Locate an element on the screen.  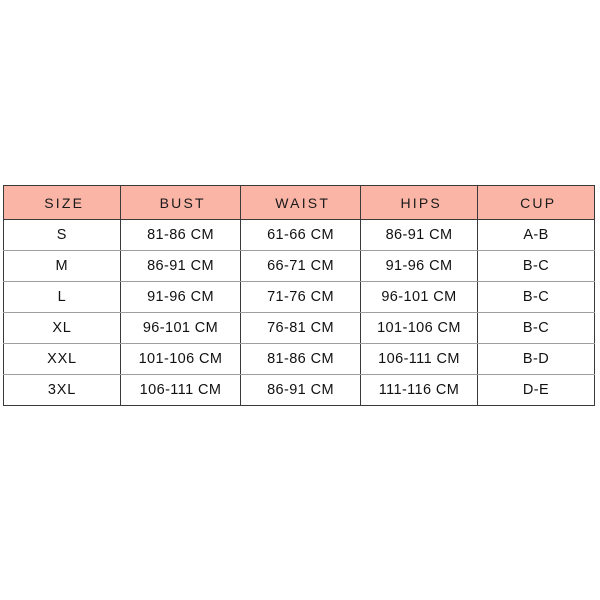
cell-bust: 86-91 CM is located at coordinates (180, 266).